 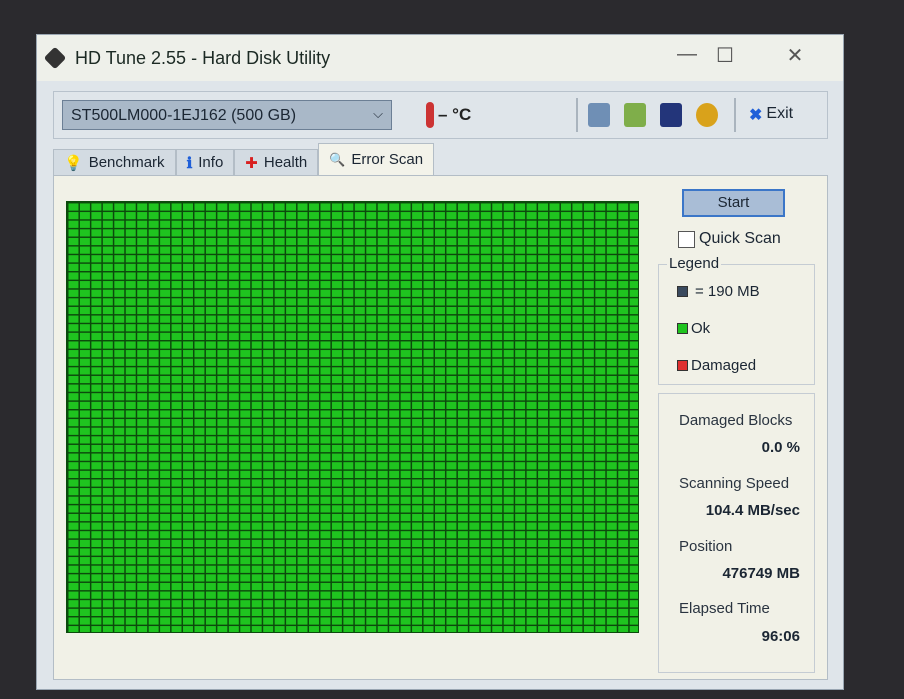 I want to click on title-bar: HD Tune 2.55 - Hard Disk Utility — ☐ ✕, so click(x=440, y=58).